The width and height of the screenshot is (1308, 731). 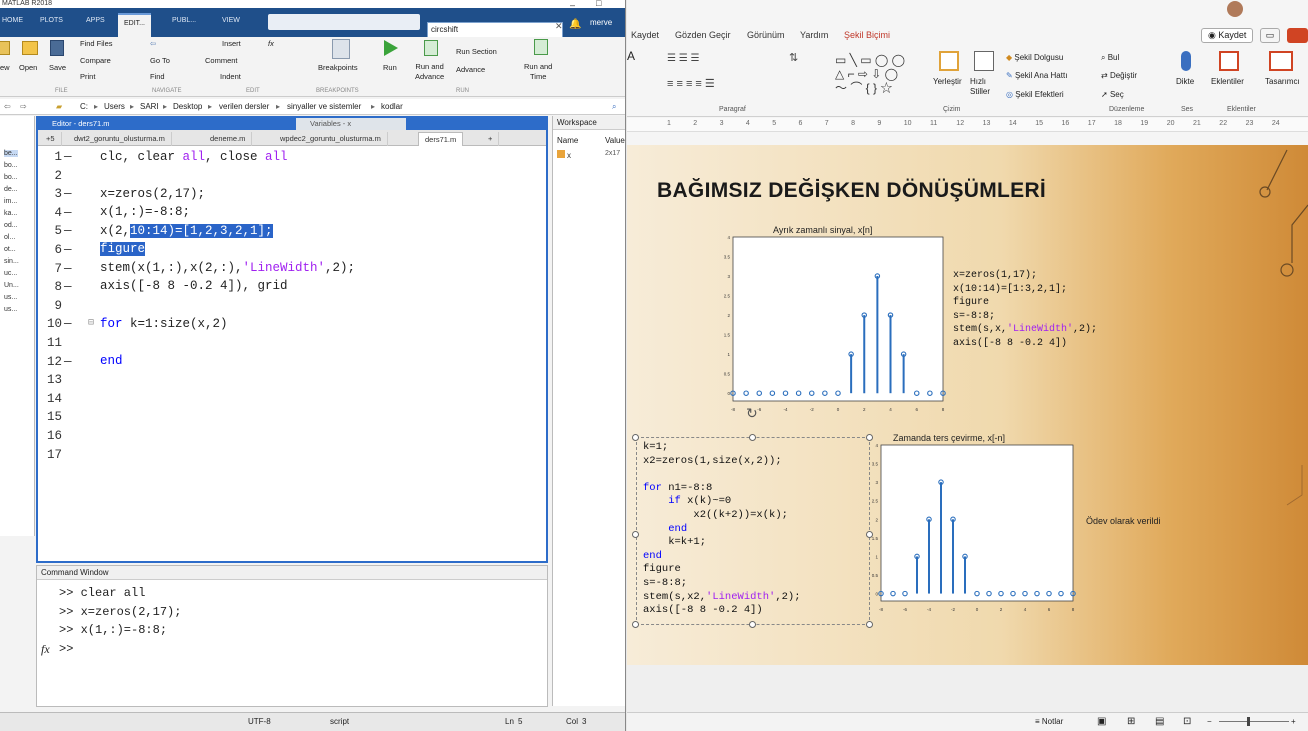 I want to click on user-menu: merve, so click(x=601, y=22).